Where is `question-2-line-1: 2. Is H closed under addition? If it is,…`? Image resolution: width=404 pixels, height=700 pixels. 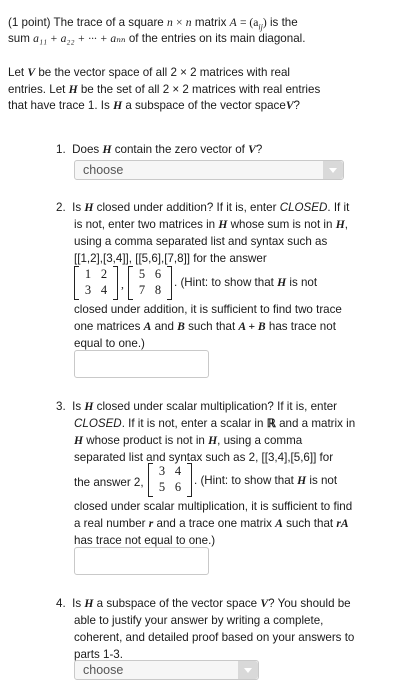 question-2-line-1: 2. Is H closed under addition? If it is,… is located at coordinates (203, 207).